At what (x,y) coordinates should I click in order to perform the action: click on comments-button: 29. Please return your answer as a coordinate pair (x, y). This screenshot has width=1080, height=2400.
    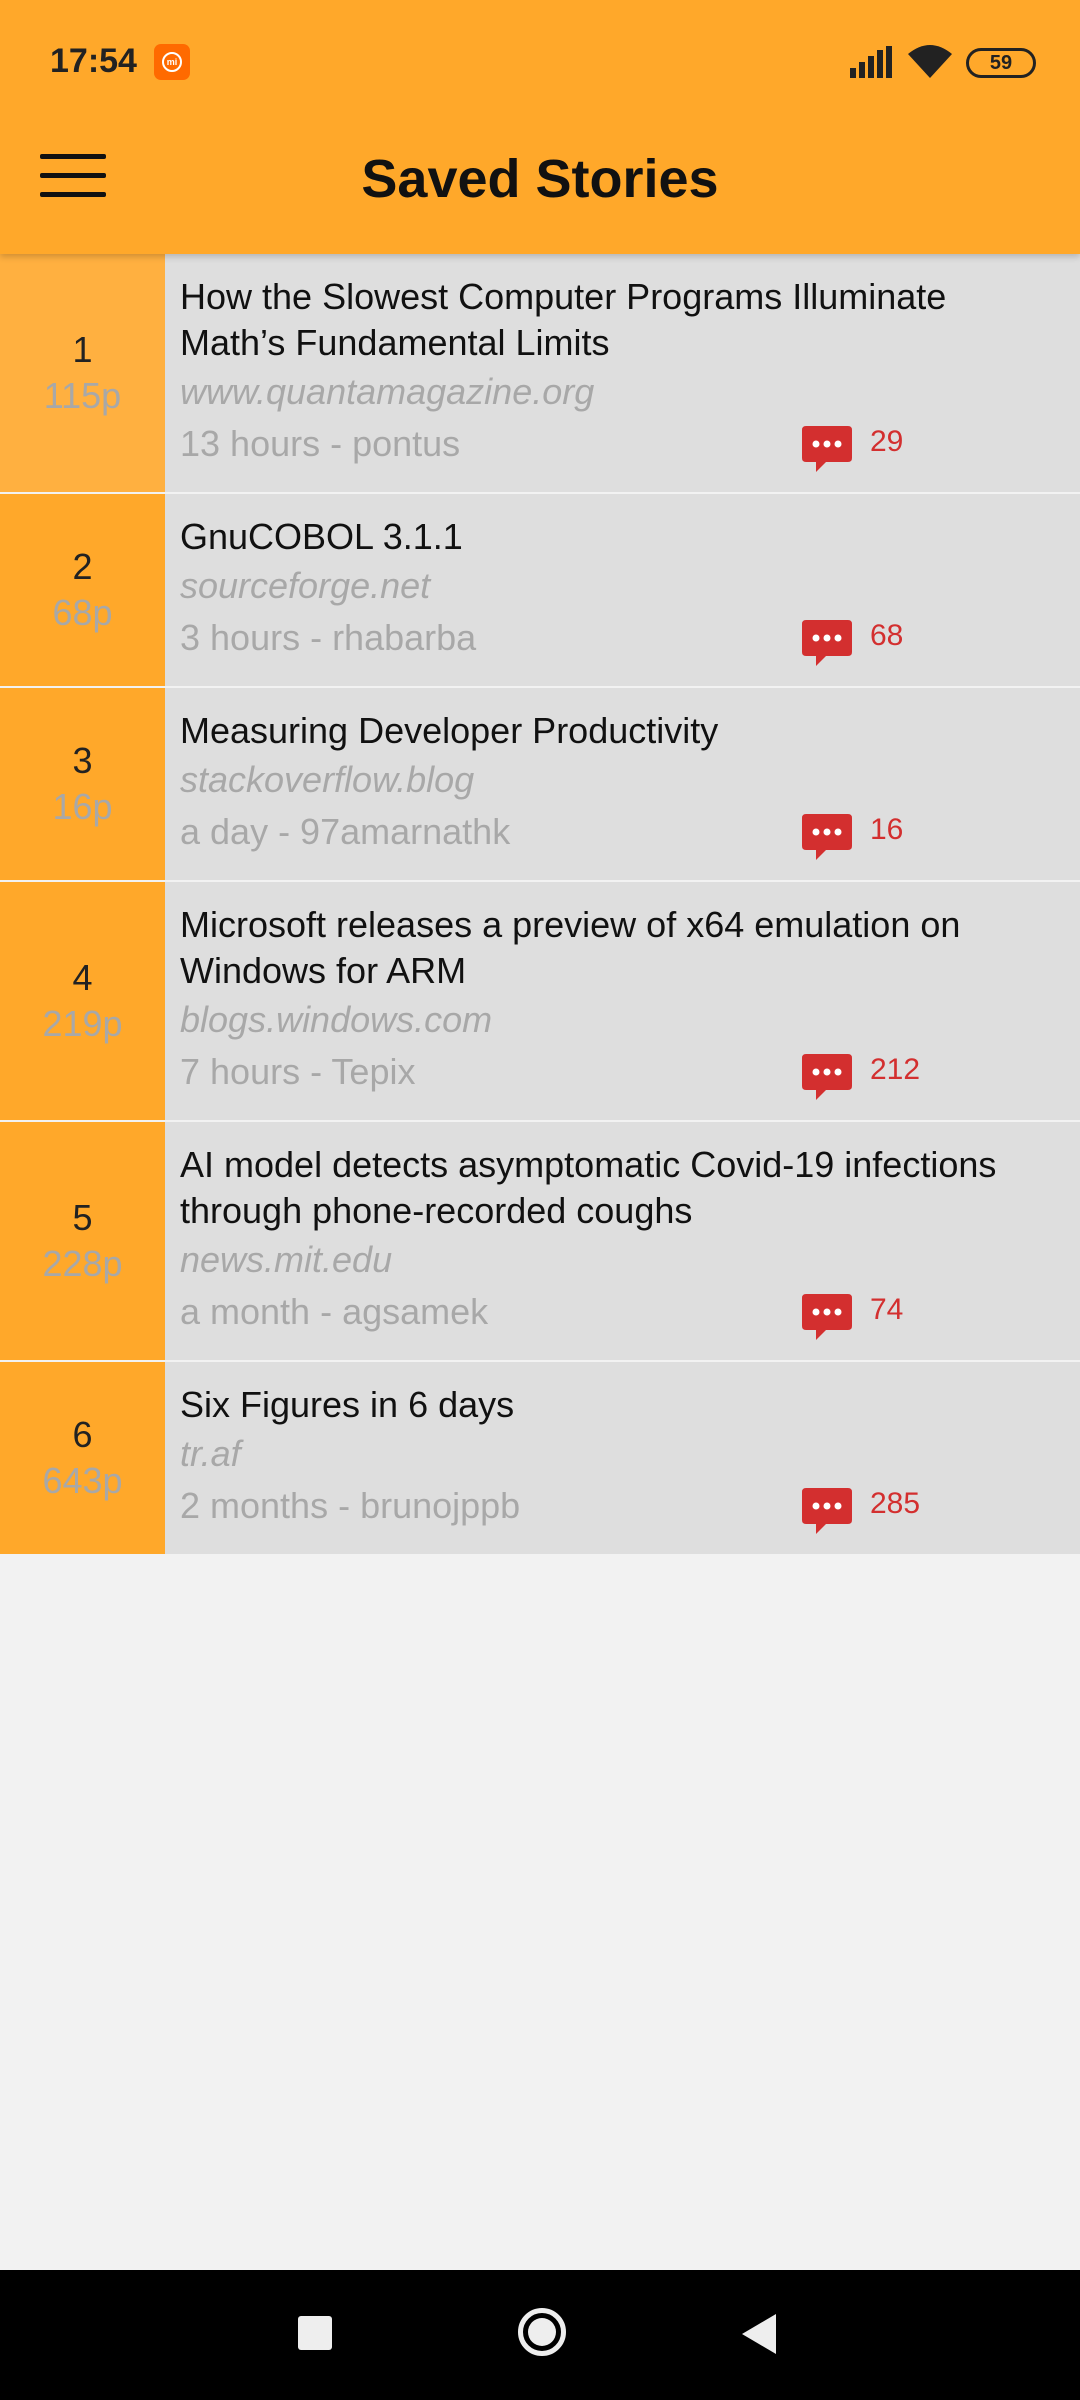
    Looking at the image, I should click on (853, 448).